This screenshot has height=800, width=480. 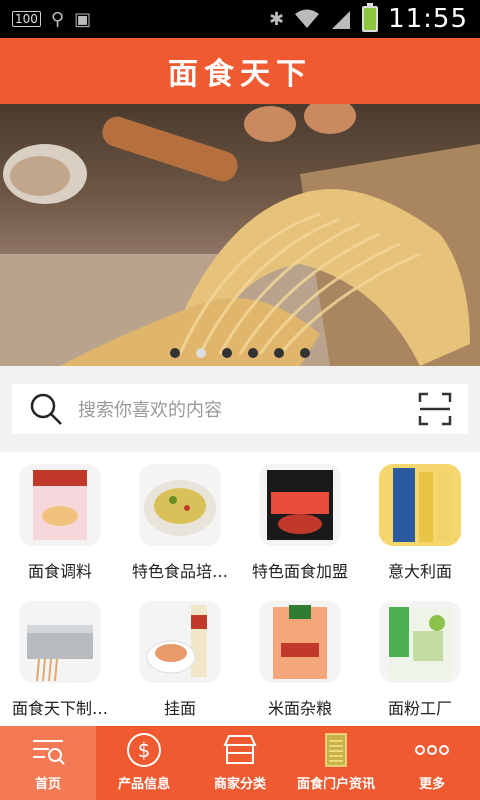 What do you see at coordinates (336, 750) in the screenshot?
I see `document-icon` at bounding box center [336, 750].